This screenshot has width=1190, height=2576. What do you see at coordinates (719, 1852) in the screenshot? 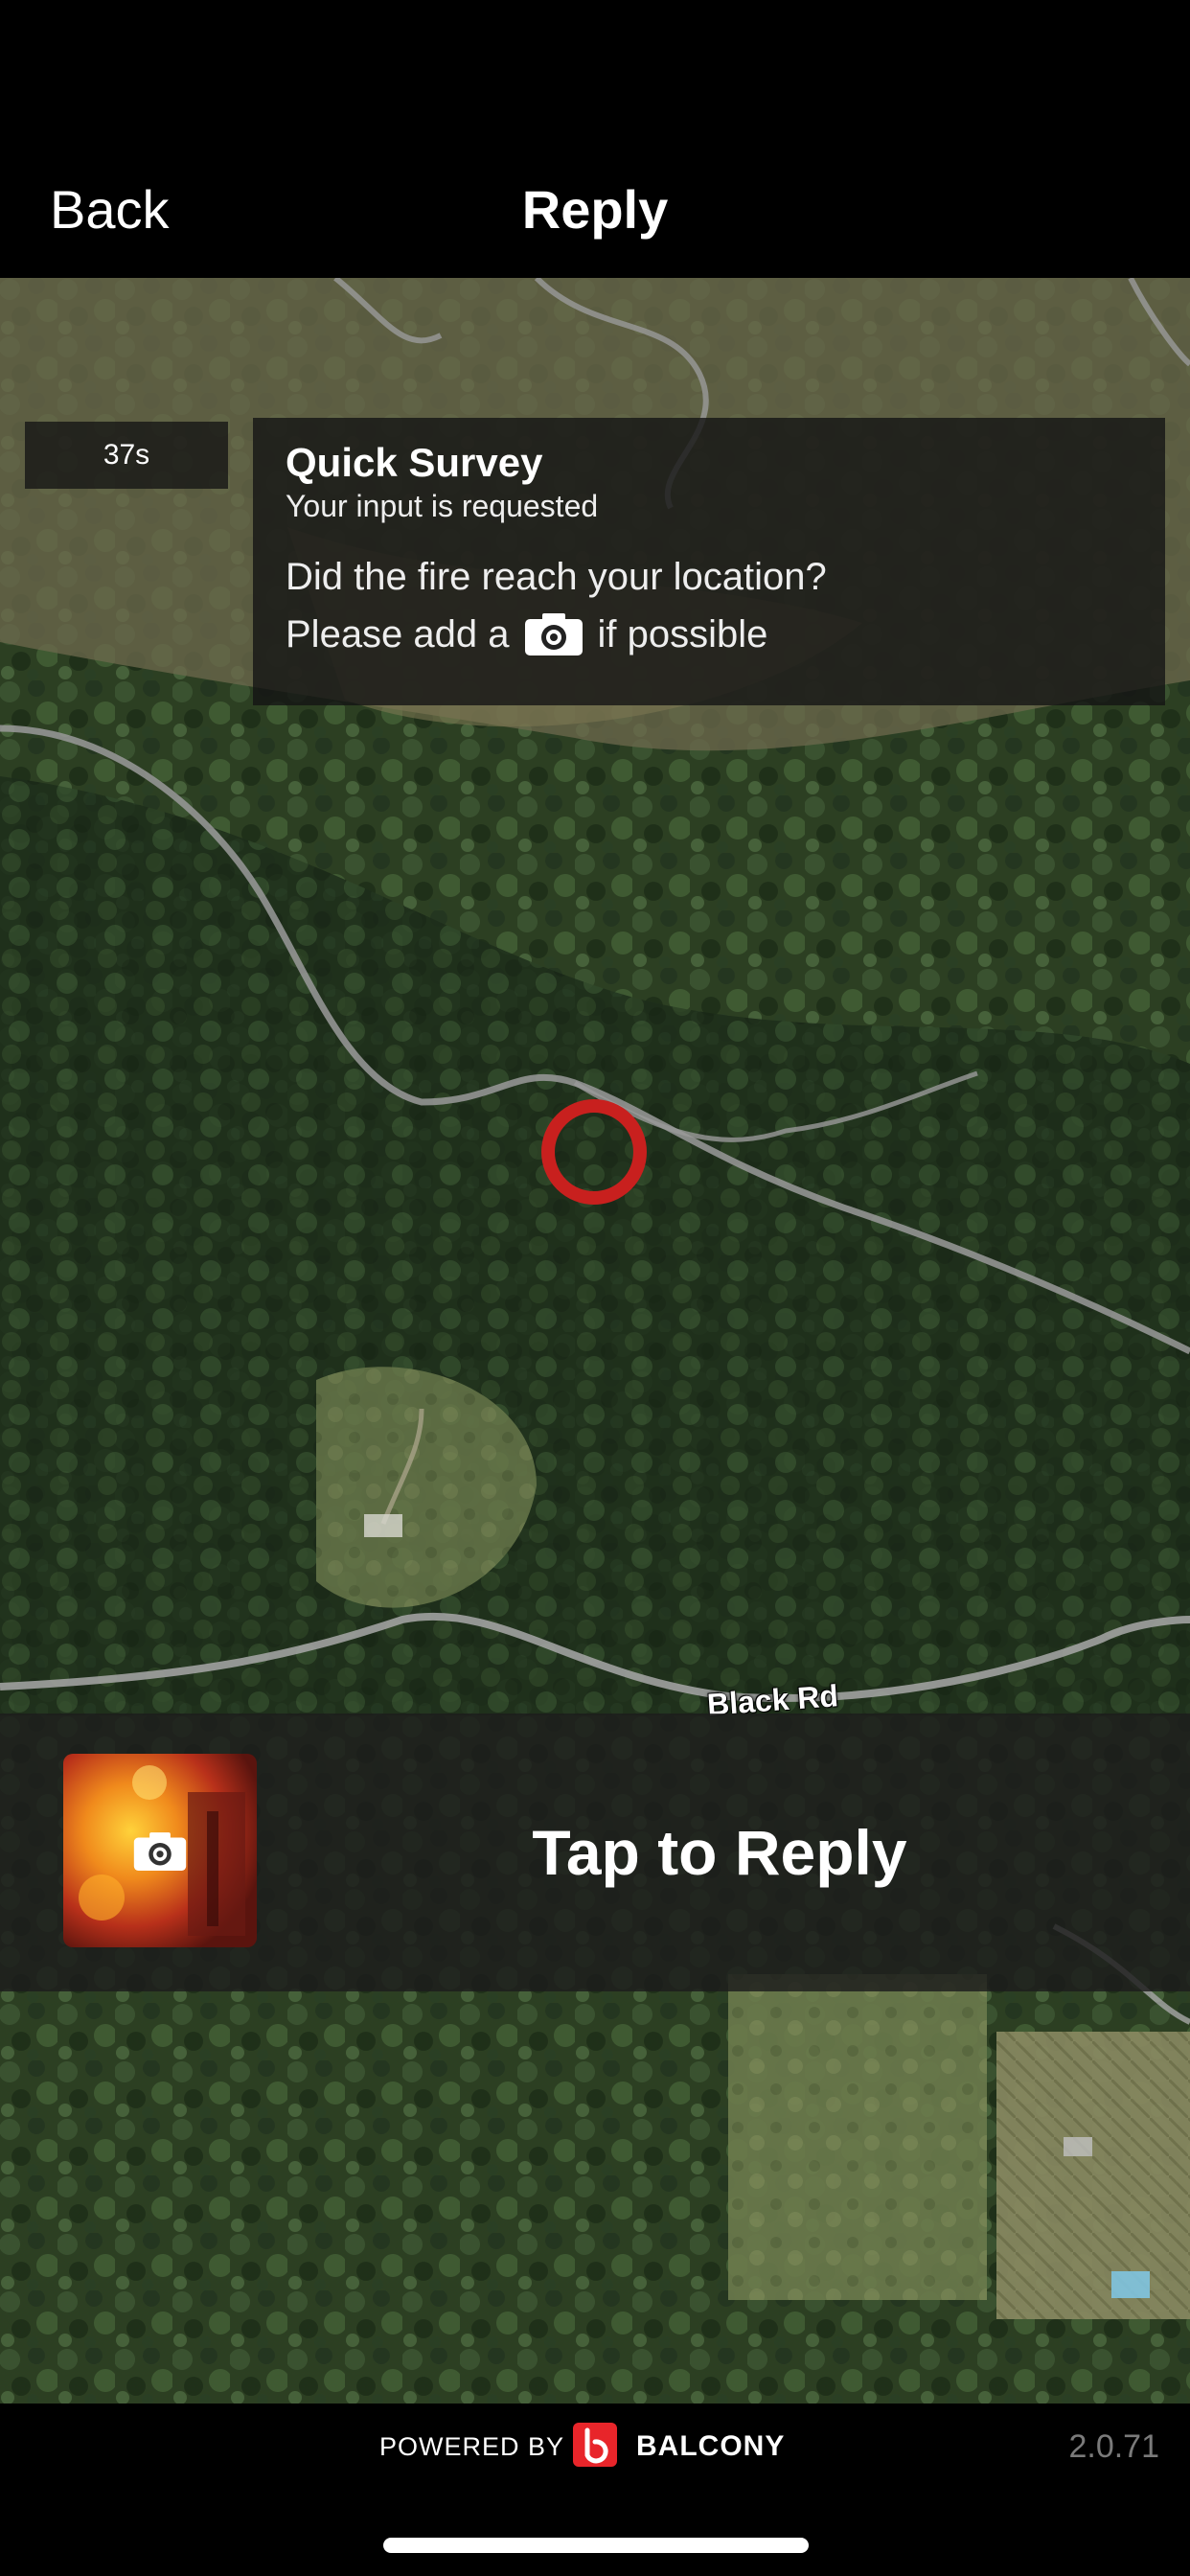
I see `reply-label: Tap to Reply` at bounding box center [719, 1852].